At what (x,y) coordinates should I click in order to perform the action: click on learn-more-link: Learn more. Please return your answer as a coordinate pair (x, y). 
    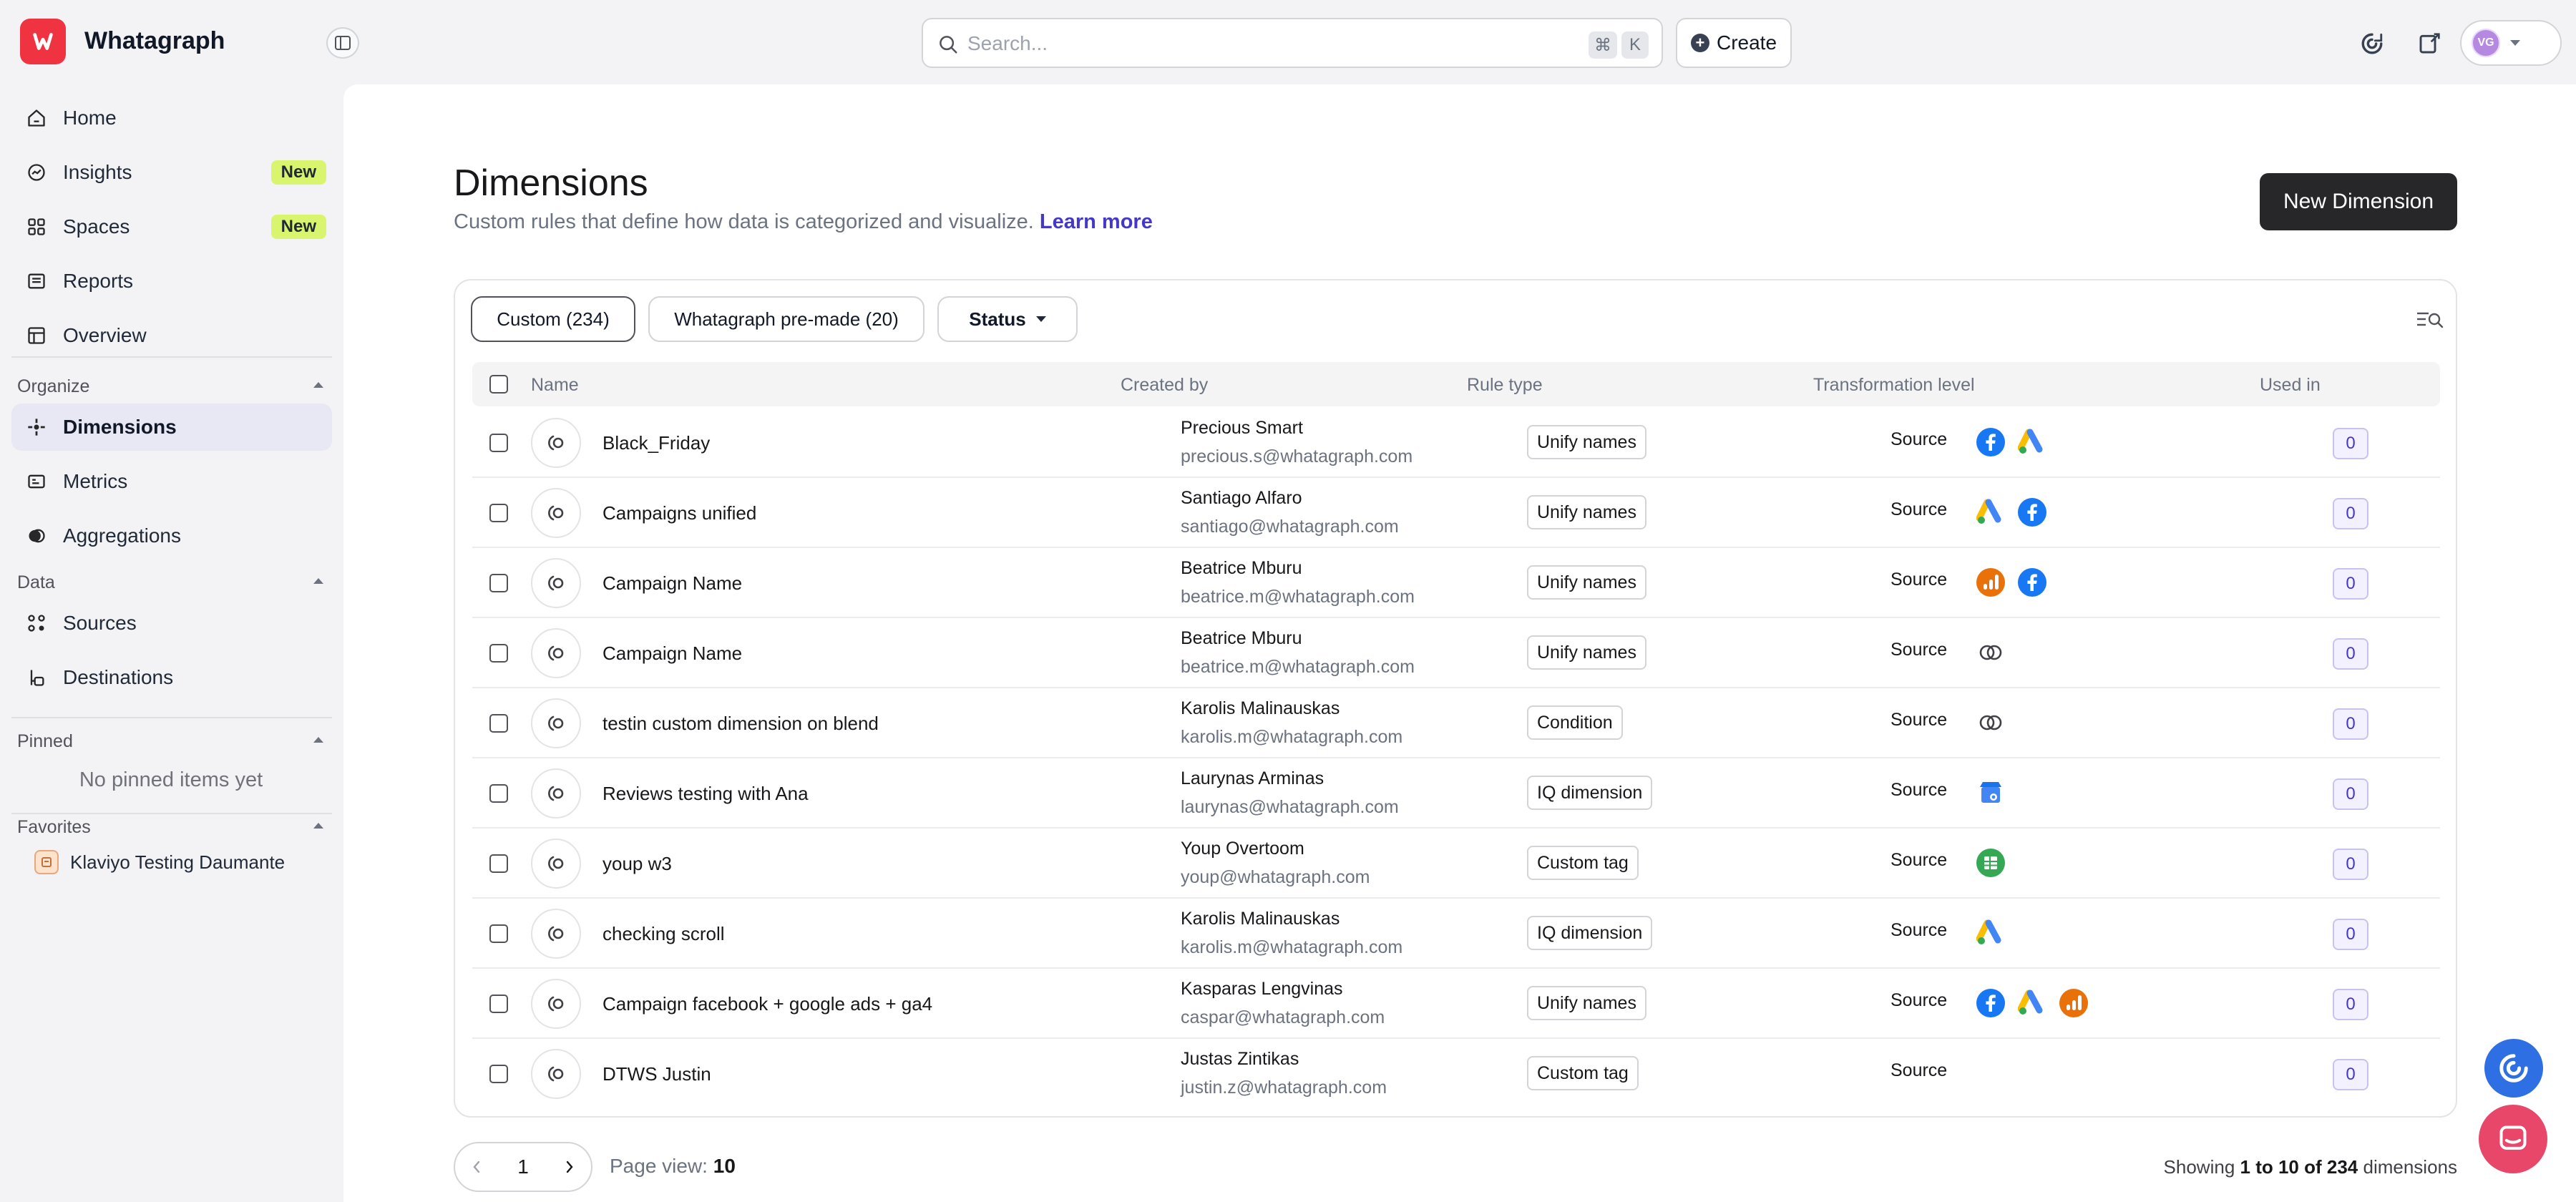
    Looking at the image, I should click on (1096, 222).